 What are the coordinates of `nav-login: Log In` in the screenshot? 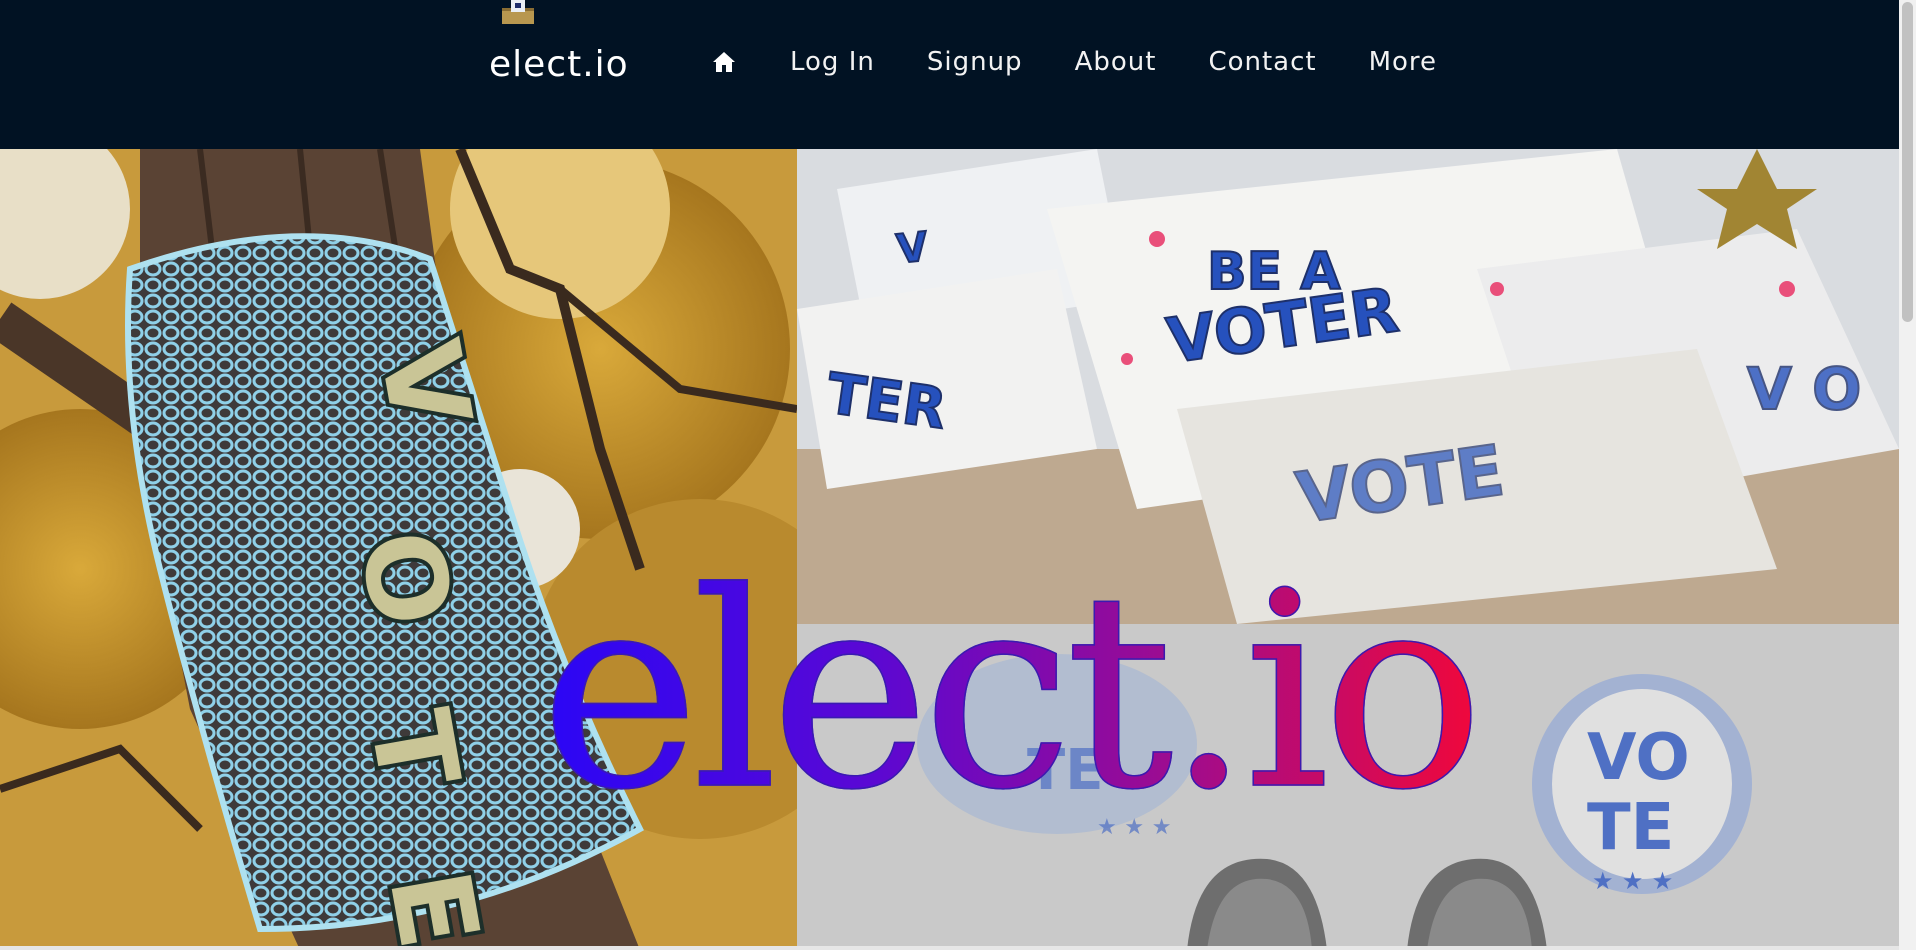 It's located at (832, 62).